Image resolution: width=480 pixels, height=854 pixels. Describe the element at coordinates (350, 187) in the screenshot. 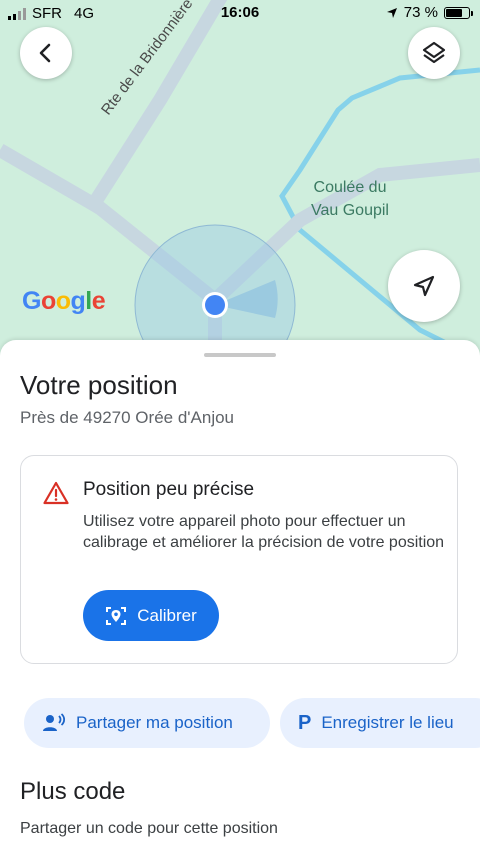

I see `place-label-line1: Coulée du` at that location.